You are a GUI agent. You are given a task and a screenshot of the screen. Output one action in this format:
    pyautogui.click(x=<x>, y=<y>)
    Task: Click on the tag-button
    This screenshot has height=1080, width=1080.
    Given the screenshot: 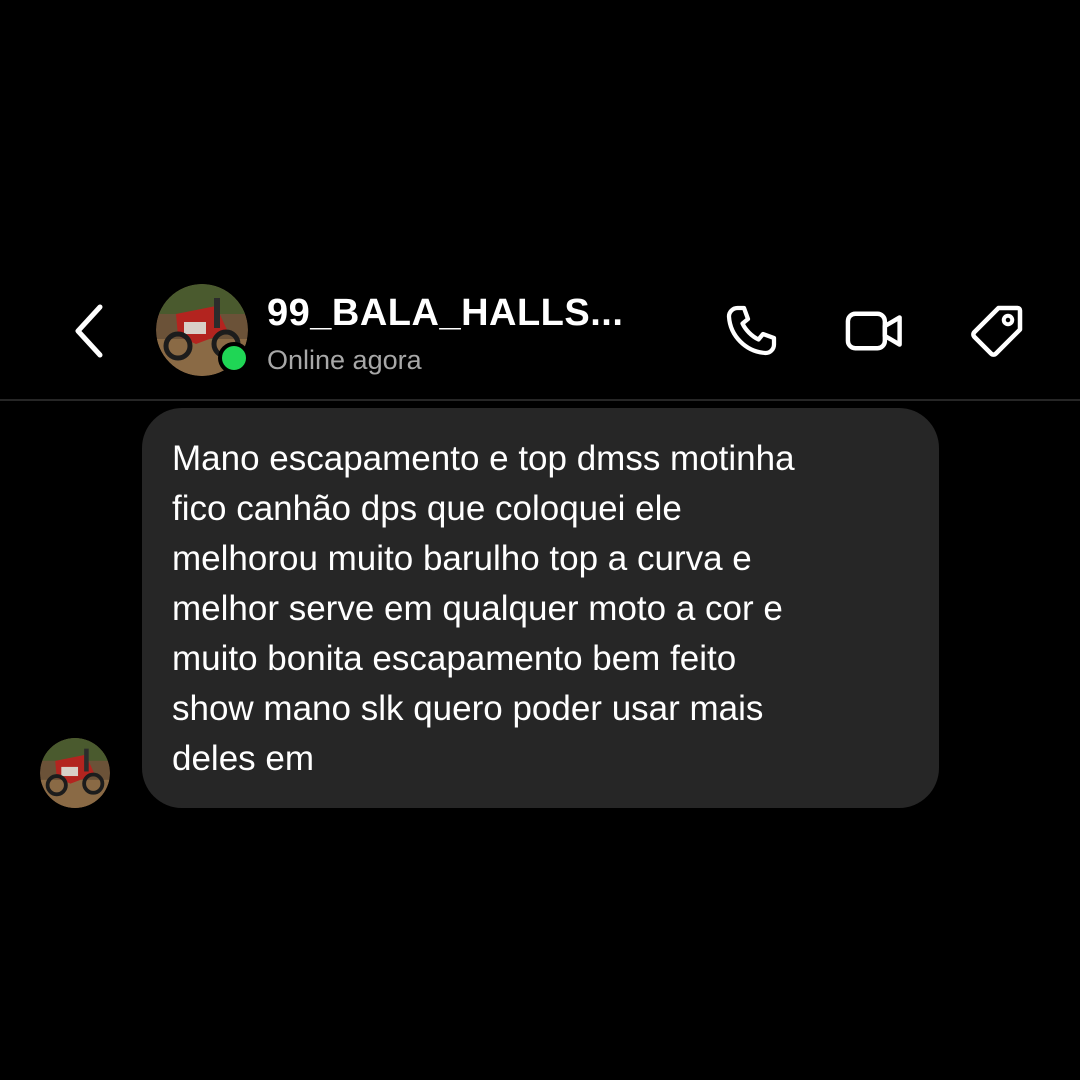 What is the action you would take?
    pyautogui.click(x=997, y=331)
    